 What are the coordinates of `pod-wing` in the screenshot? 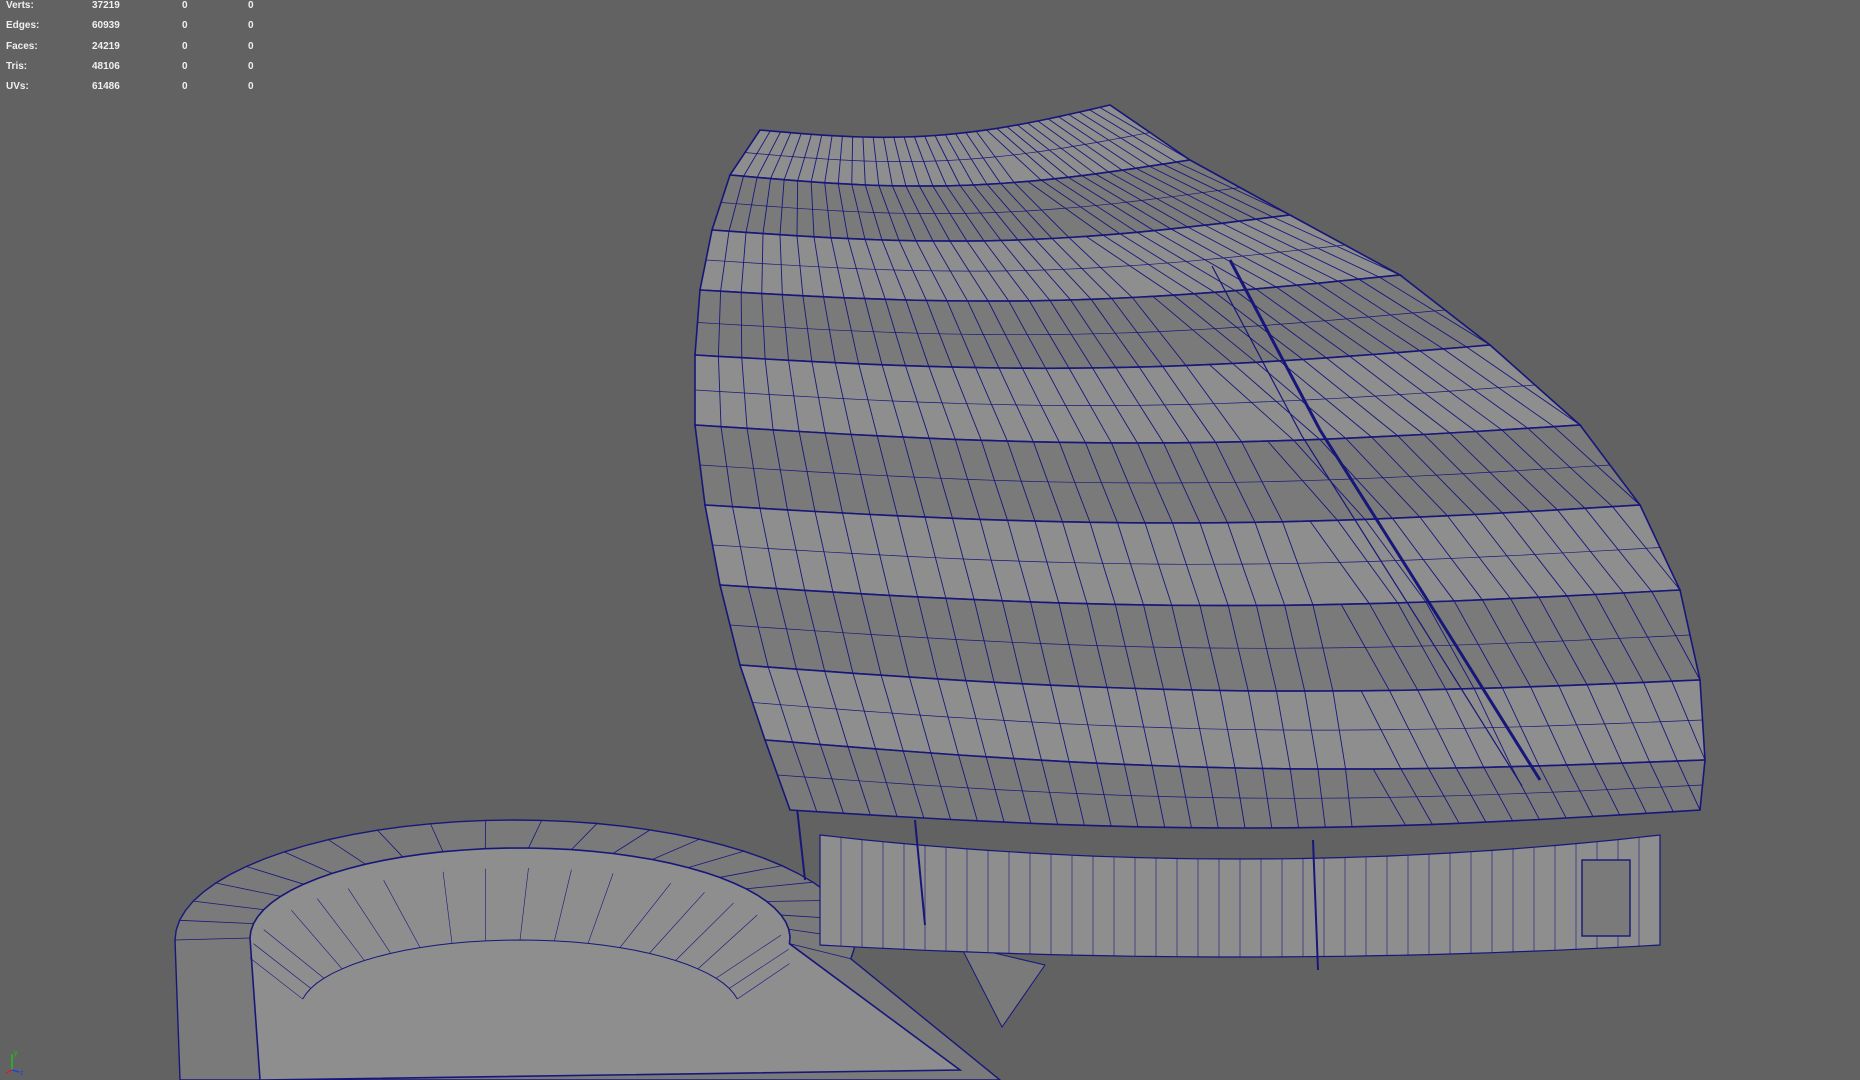 It's located at (1002, 986).